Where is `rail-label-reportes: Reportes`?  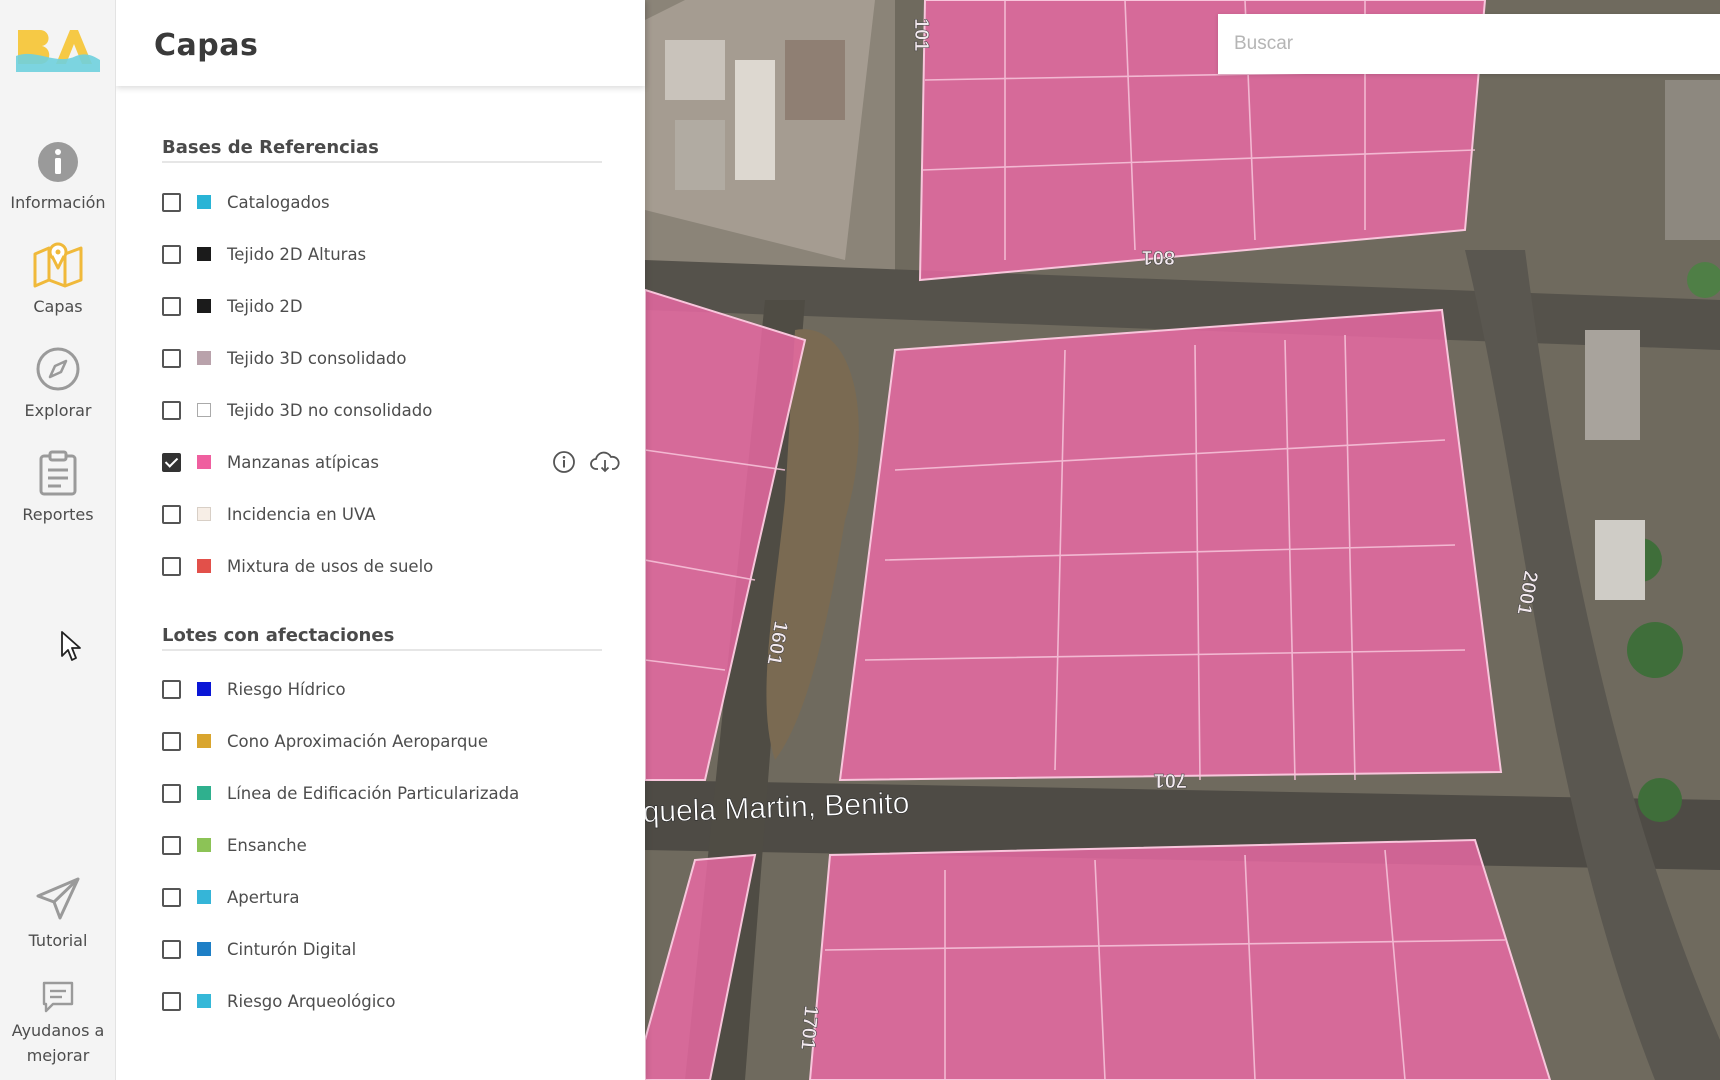 rail-label-reportes: Reportes is located at coordinates (58, 514).